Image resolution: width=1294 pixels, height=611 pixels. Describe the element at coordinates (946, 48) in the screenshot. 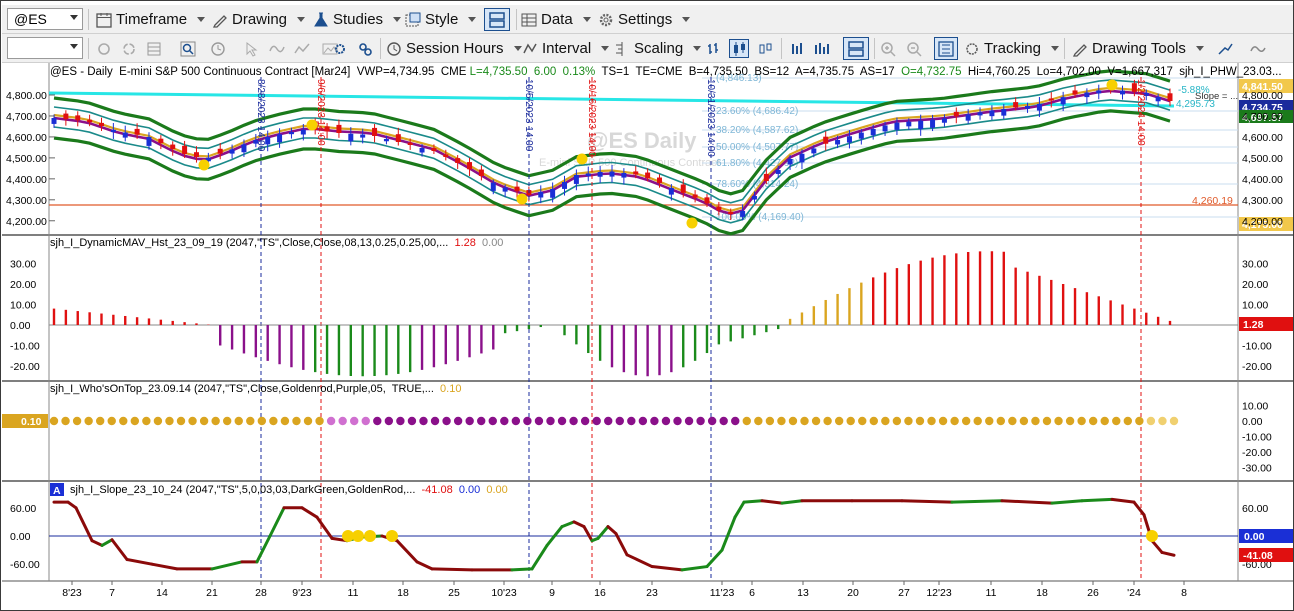

I see `data-window-button` at that location.